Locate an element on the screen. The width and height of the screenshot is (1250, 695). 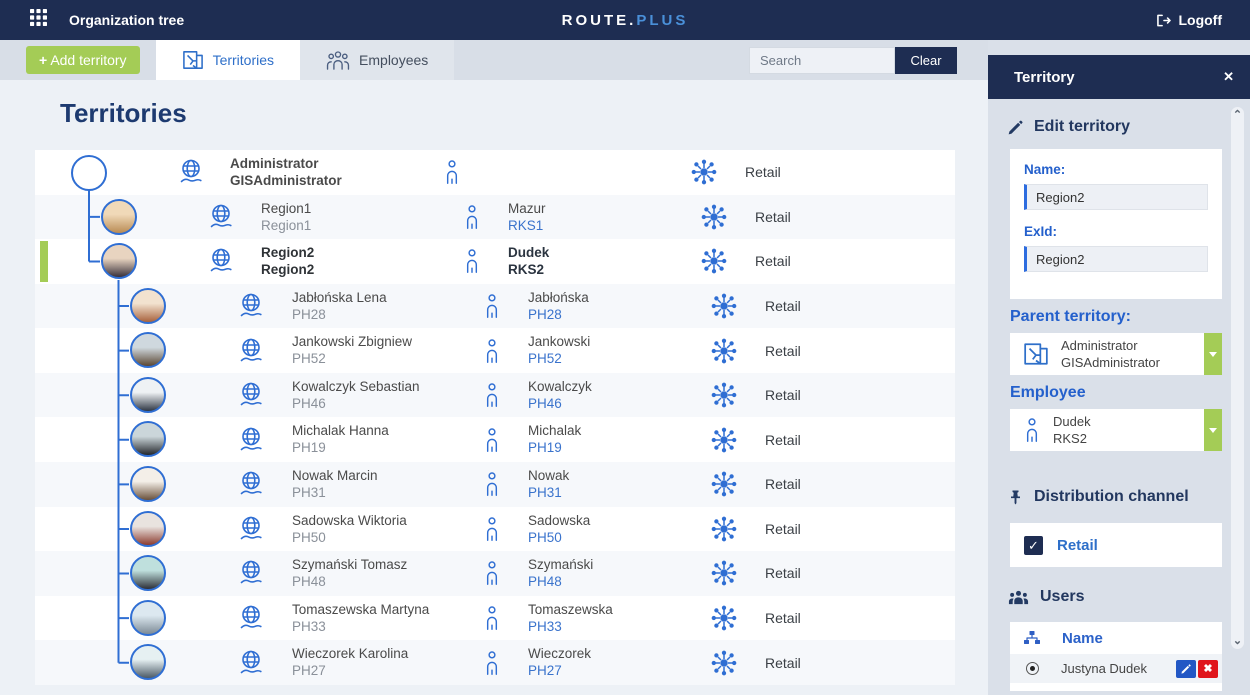
employee-name: Kowalczyk is located at coordinates (560, 386).